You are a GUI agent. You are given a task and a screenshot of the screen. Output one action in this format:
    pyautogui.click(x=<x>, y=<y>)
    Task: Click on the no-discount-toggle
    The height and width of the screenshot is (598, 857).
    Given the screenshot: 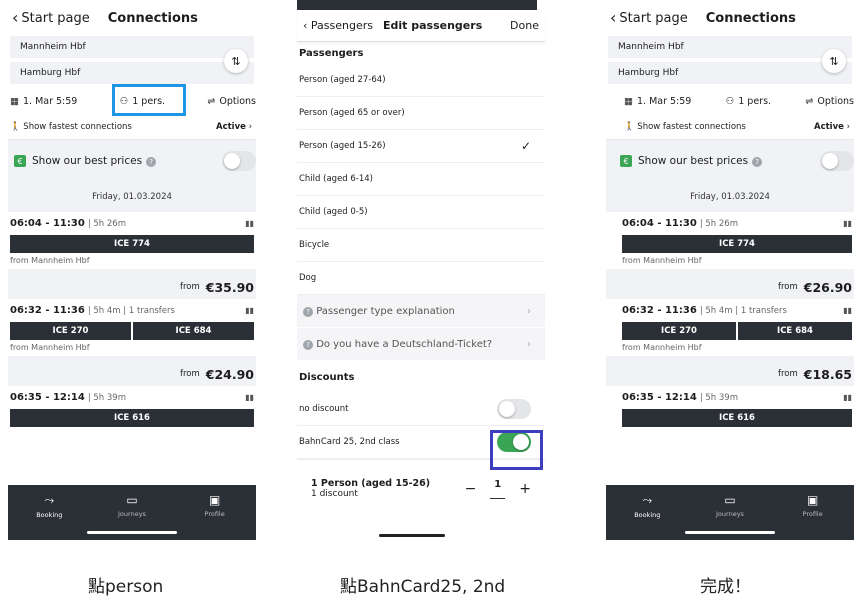 What is the action you would take?
    pyautogui.click(x=514, y=409)
    